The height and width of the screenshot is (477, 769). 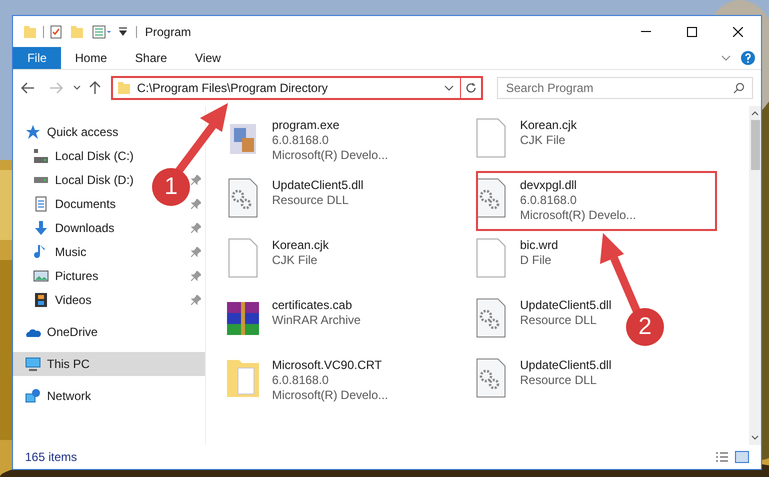 I want to click on file-name: program.exe, so click(x=306, y=125).